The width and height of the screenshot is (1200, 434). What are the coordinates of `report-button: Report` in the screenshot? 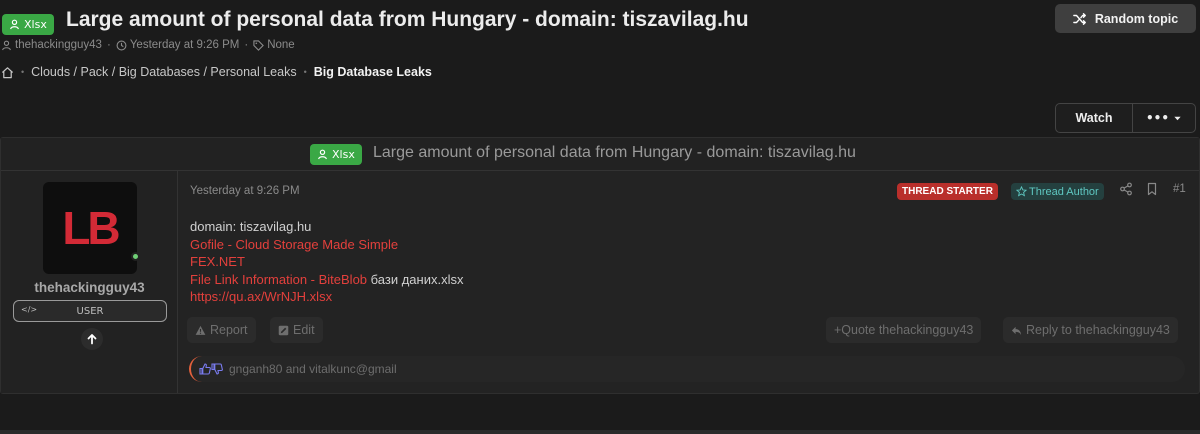 It's located at (221, 330).